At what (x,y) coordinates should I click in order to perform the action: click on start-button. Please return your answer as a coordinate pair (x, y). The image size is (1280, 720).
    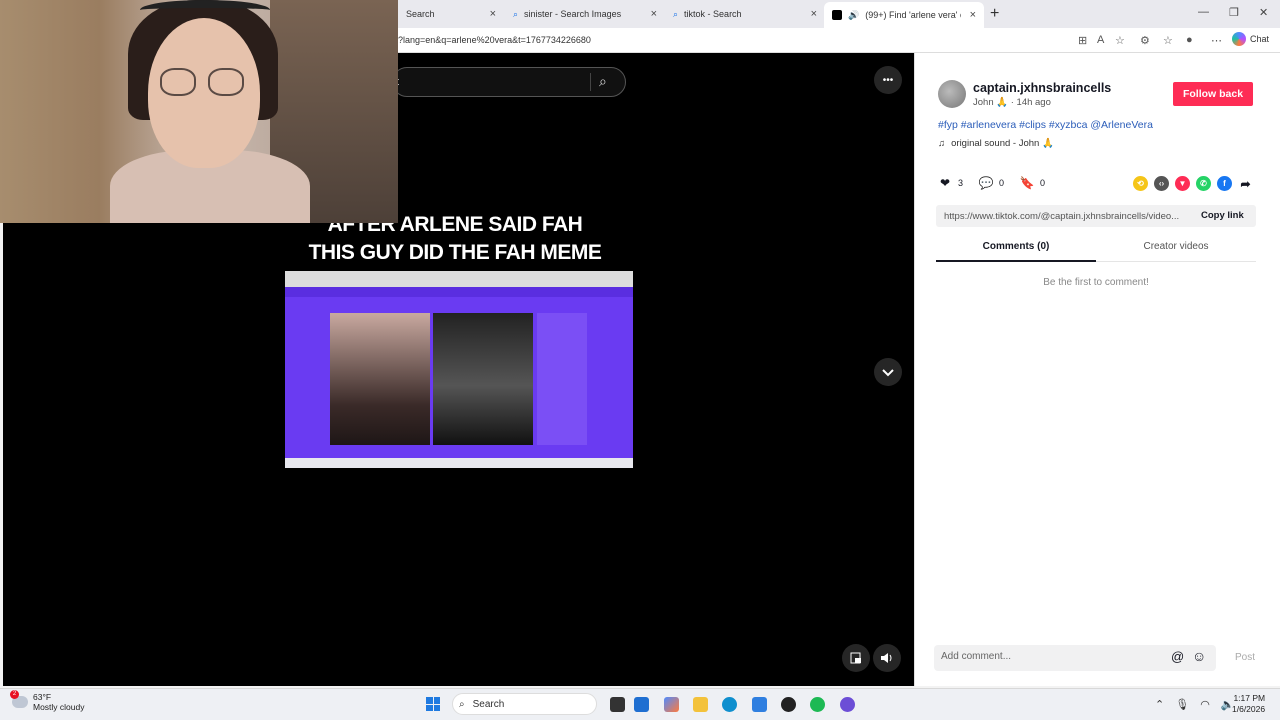
    Looking at the image, I should click on (433, 704).